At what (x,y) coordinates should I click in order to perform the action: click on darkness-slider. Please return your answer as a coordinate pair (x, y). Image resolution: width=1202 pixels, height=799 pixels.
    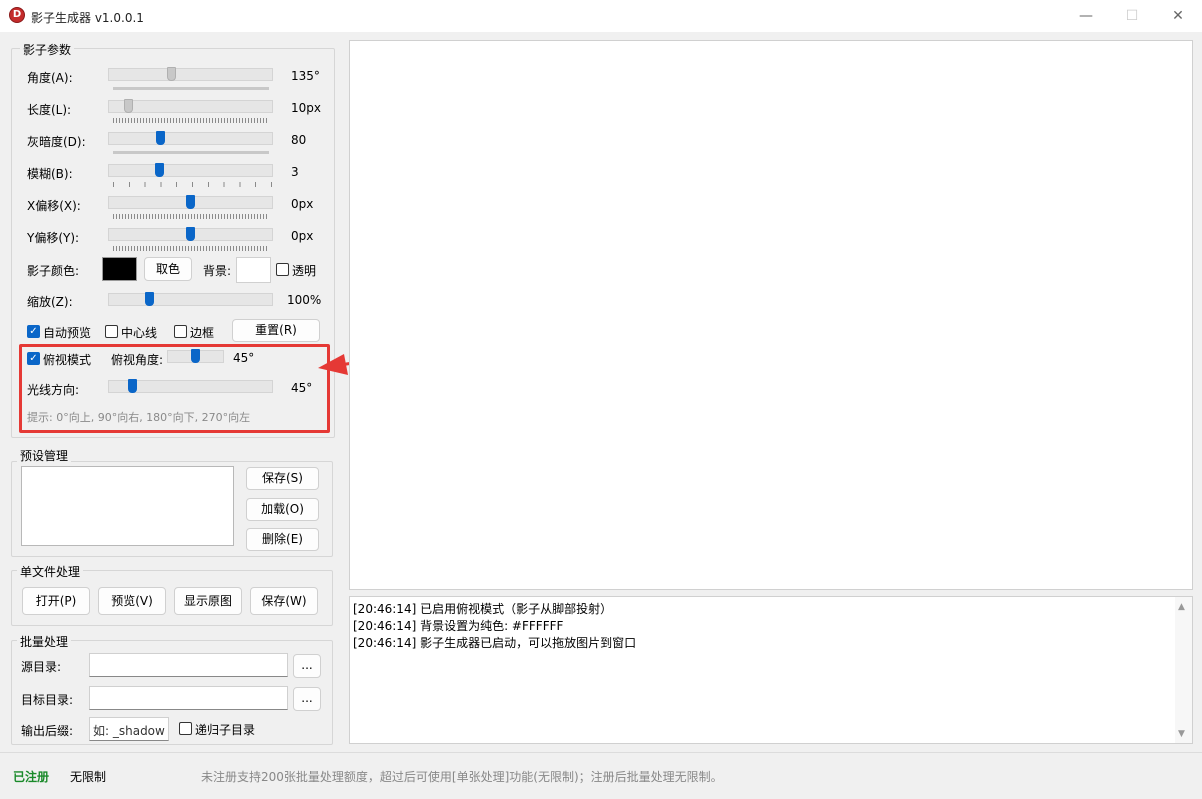
    Looking at the image, I should click on (190, 138).